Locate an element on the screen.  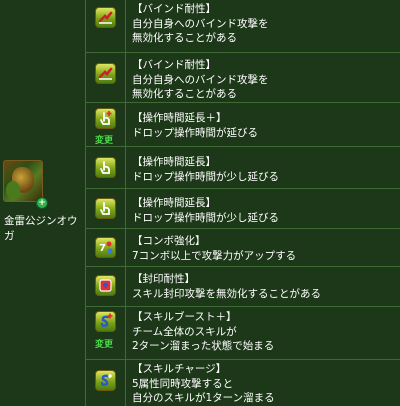
skill-line: 7コンボ以上で攻撃力がアップする is located at coordinates (214, 255).